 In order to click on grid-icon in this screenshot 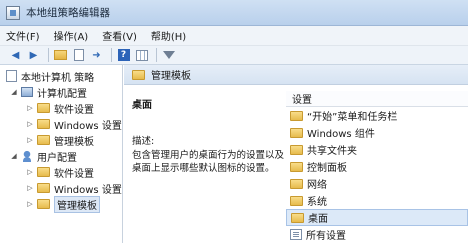, I will do `click(141, 55)`.